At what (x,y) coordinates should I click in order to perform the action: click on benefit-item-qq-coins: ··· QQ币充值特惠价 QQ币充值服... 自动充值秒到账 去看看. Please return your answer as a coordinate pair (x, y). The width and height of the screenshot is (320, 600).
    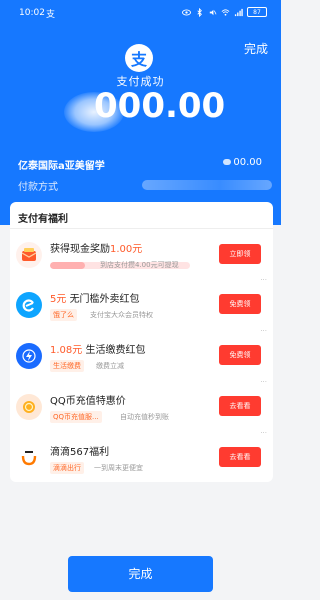
    Looking at the image, I should click on (141, 407).